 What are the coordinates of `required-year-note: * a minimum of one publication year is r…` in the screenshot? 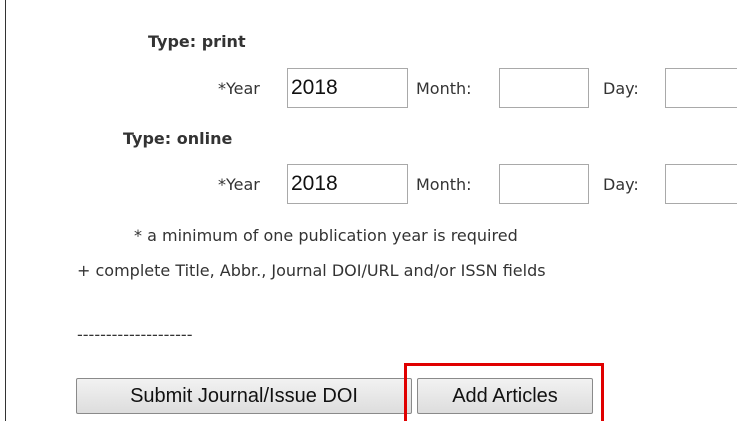 It's located at (326, 235).